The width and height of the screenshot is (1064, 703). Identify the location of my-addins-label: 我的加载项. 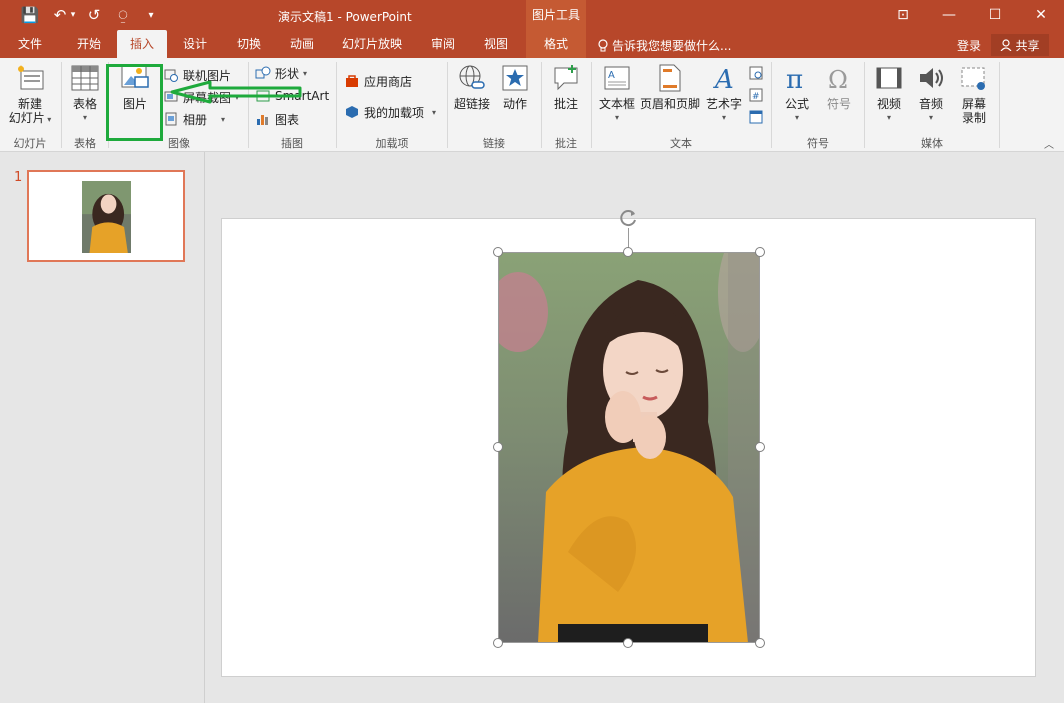
(394, 112).